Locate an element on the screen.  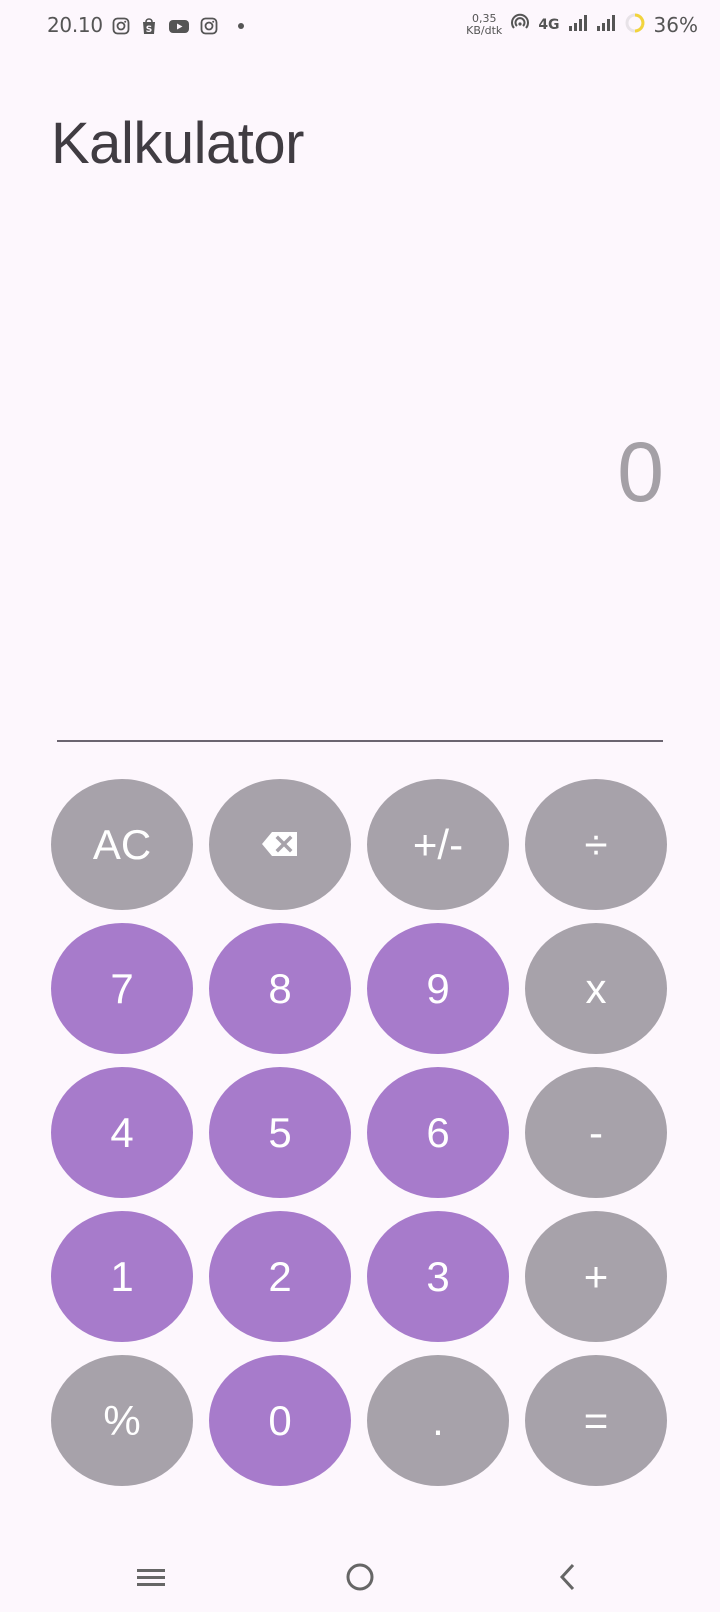
digit-3-button: 3 is located at coordinates (438, 1276).